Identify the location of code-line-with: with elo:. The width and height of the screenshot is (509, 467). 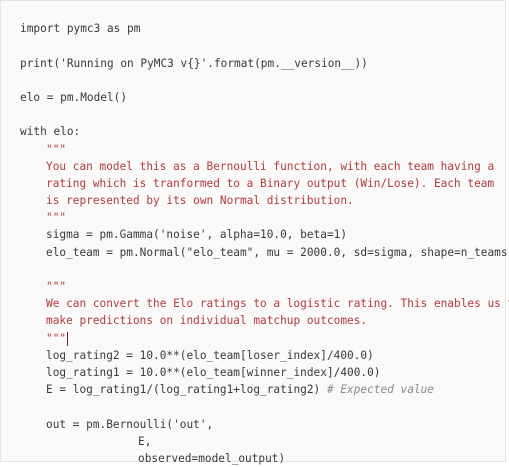
(50, 132).